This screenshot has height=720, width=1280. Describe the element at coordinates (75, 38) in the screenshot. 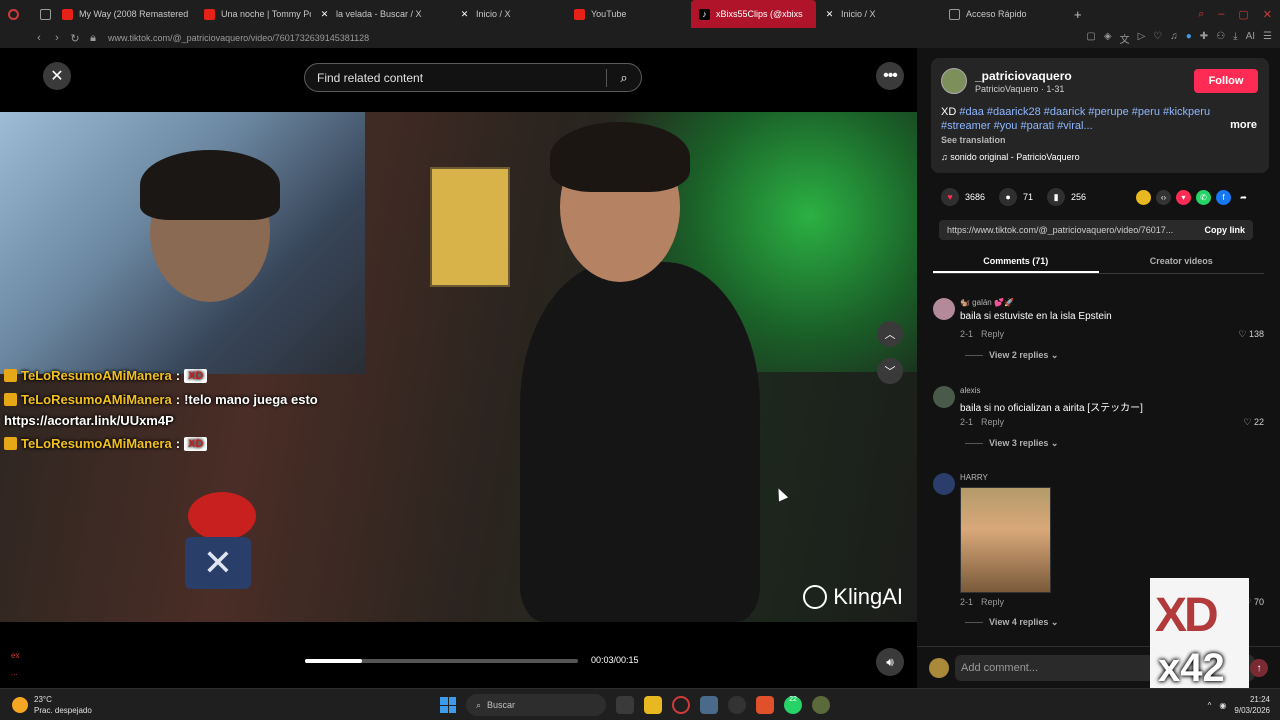

I see `reload-icon: ↻` at that location.